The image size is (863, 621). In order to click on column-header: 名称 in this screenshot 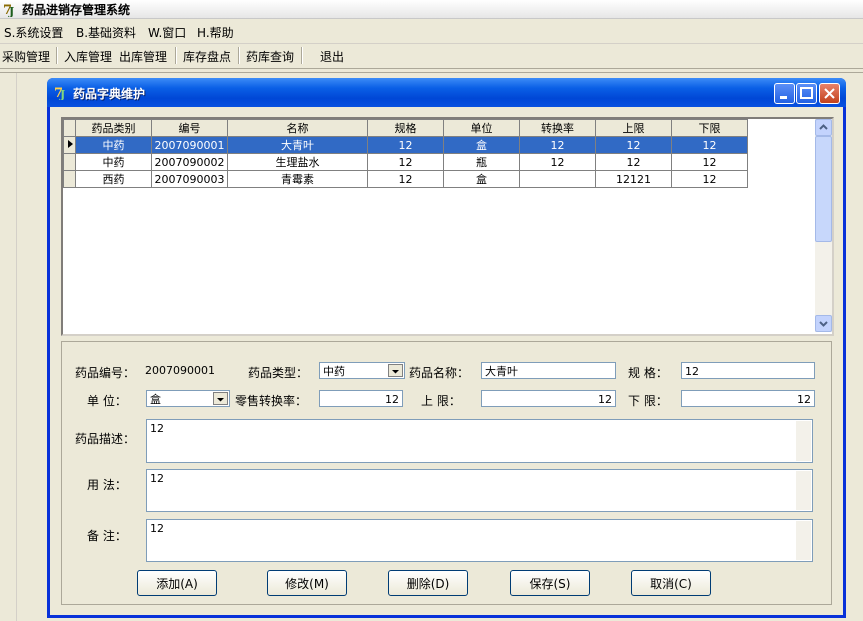, I will do `click(297, 128)`.